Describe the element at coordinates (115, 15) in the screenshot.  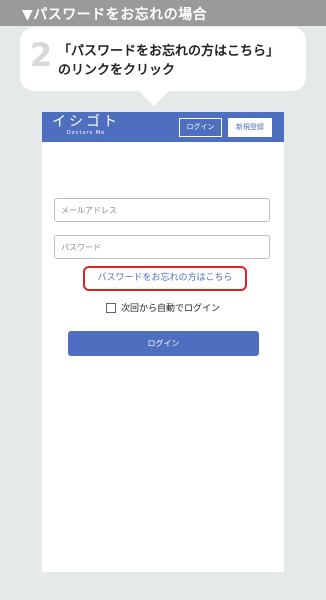
I see `section-title: ▼パスワードをお忘れの場合` at that location.